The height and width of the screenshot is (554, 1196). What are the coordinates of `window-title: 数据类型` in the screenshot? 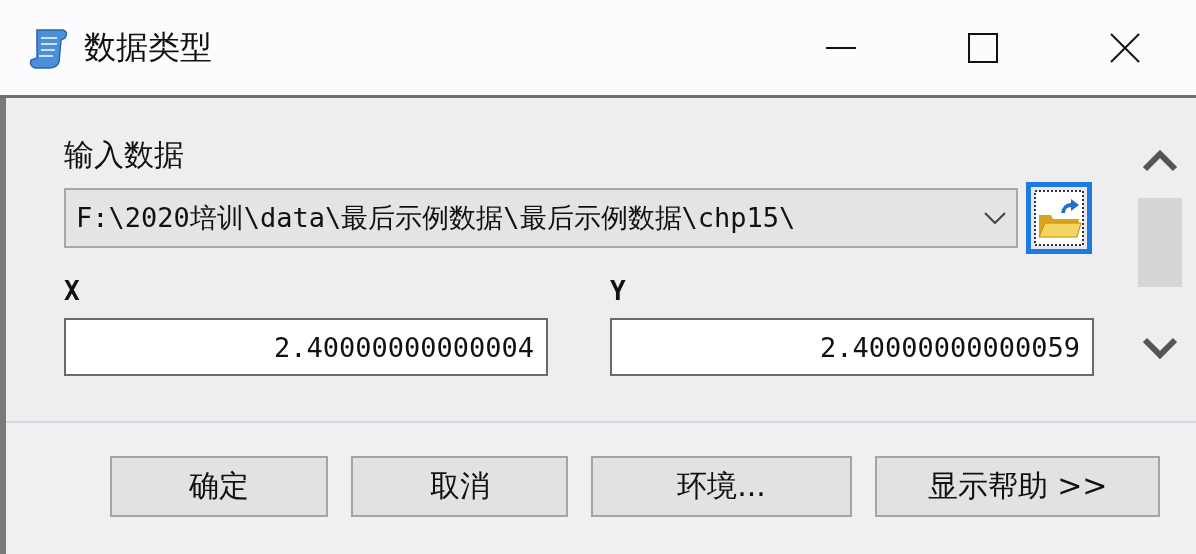 It's located at (148, 47).